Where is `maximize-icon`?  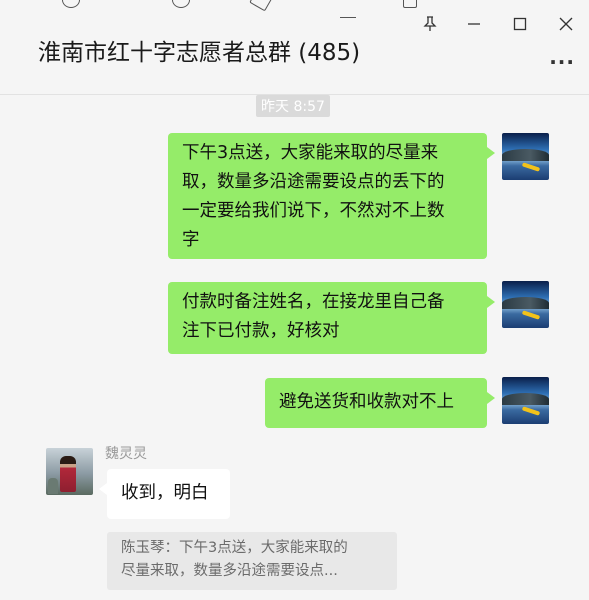 maximize-icon is located at coordinates (520, 24).